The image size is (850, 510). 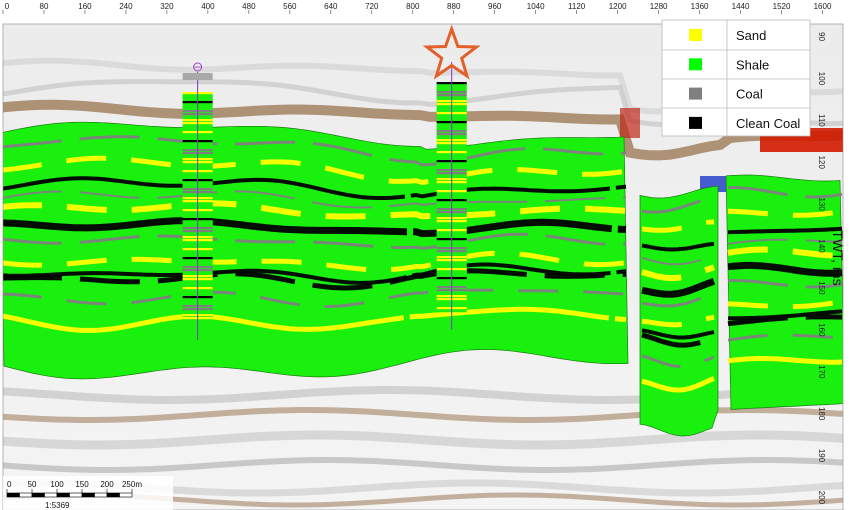 What do you see at coordinates (82, 484) in the screenshot?
I see `scale-tick-label: 150` at bounding box center [82, 484].